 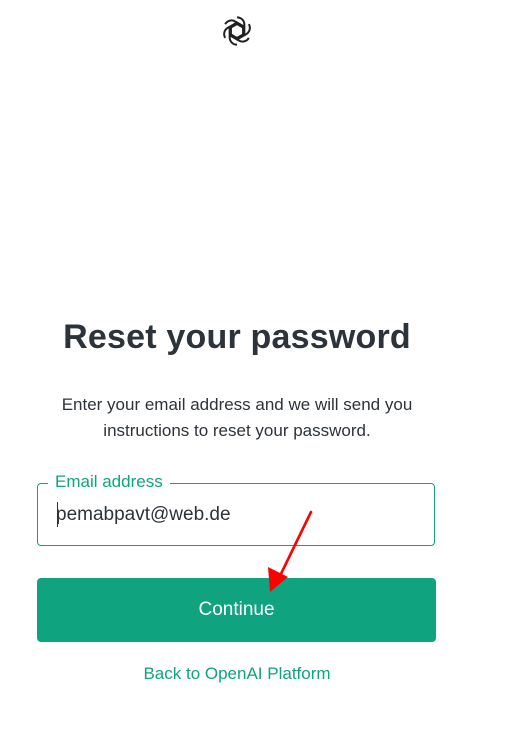 What do you see at coordinates (236, 515) in the screenshot?
I see `email-input` at bounding box center [236, 515].